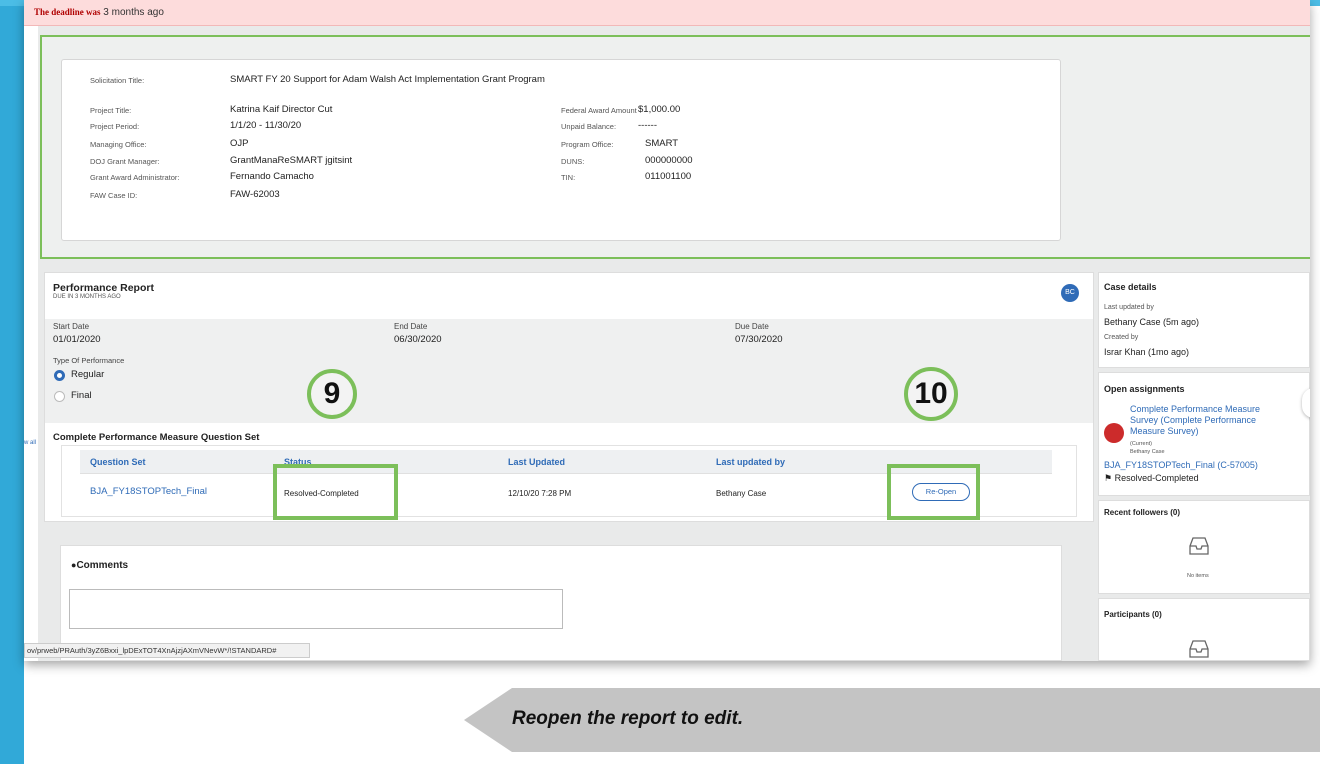 The width and height of the screenshot is (1320, 764). What do you see at coordinates (332, 394) in the screenshot?
I see `step-9-badge: 9` at bounding box center [332, 394].